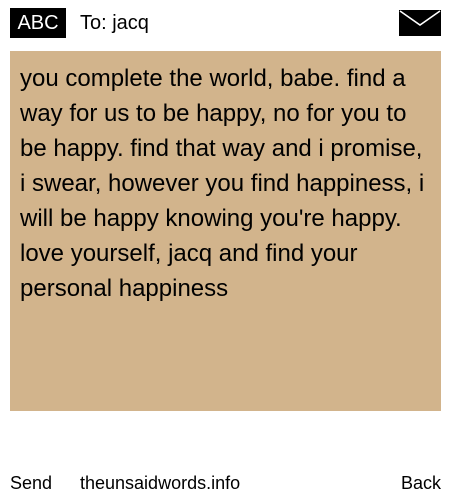  What do you see at coordinates (114, 23) in the screenshot?
I see `recipient-label: To: jacq` at bounding box center [114, 23].